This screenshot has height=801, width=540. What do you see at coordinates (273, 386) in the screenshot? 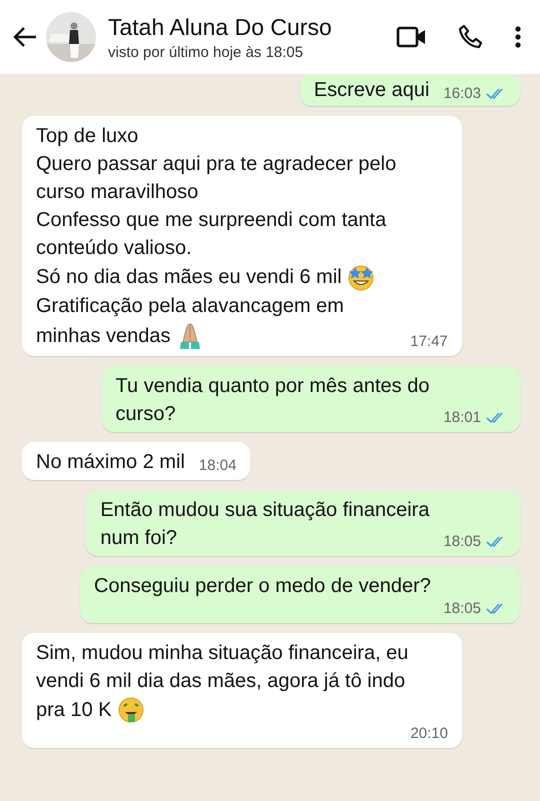
I see `message-text: Tu vendia quanto por mês antes do` at bounding box center [273, 386].